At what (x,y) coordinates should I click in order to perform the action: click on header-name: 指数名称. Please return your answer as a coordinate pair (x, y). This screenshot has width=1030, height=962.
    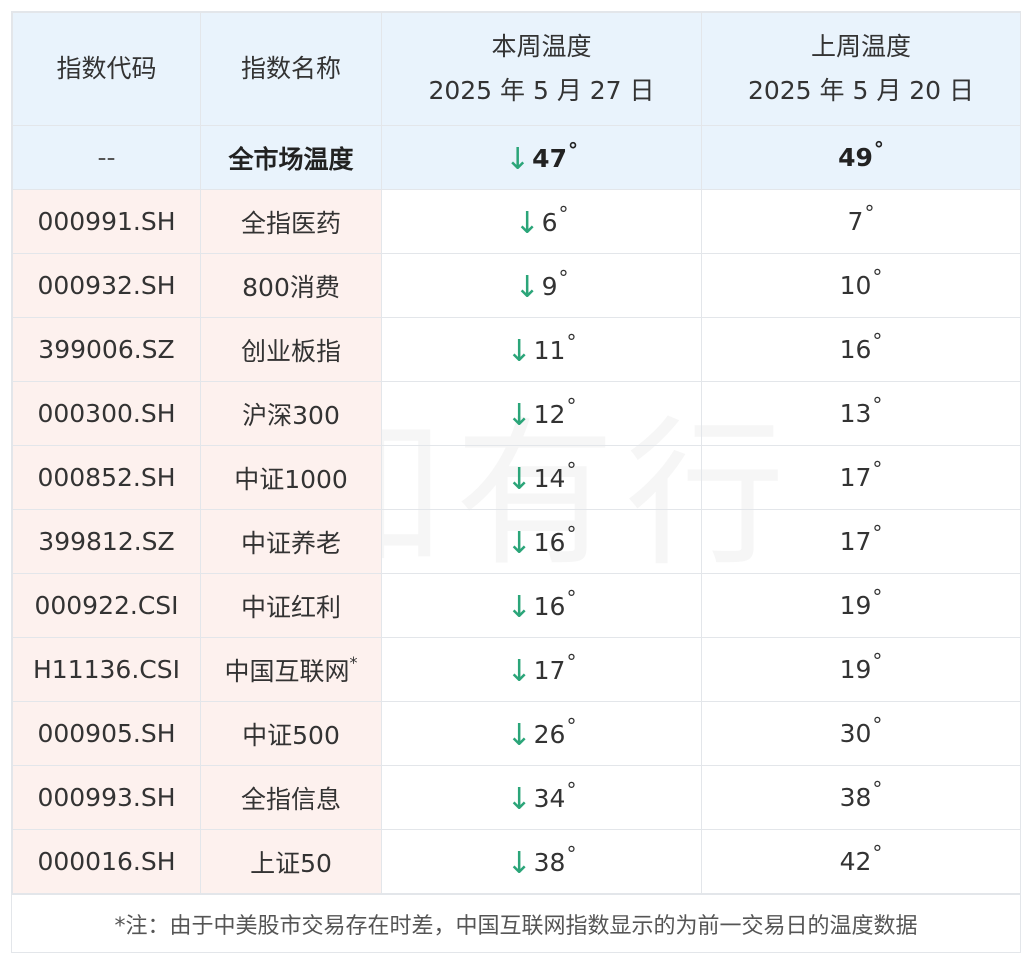
    Looking at the image, I should click on (291, 69).